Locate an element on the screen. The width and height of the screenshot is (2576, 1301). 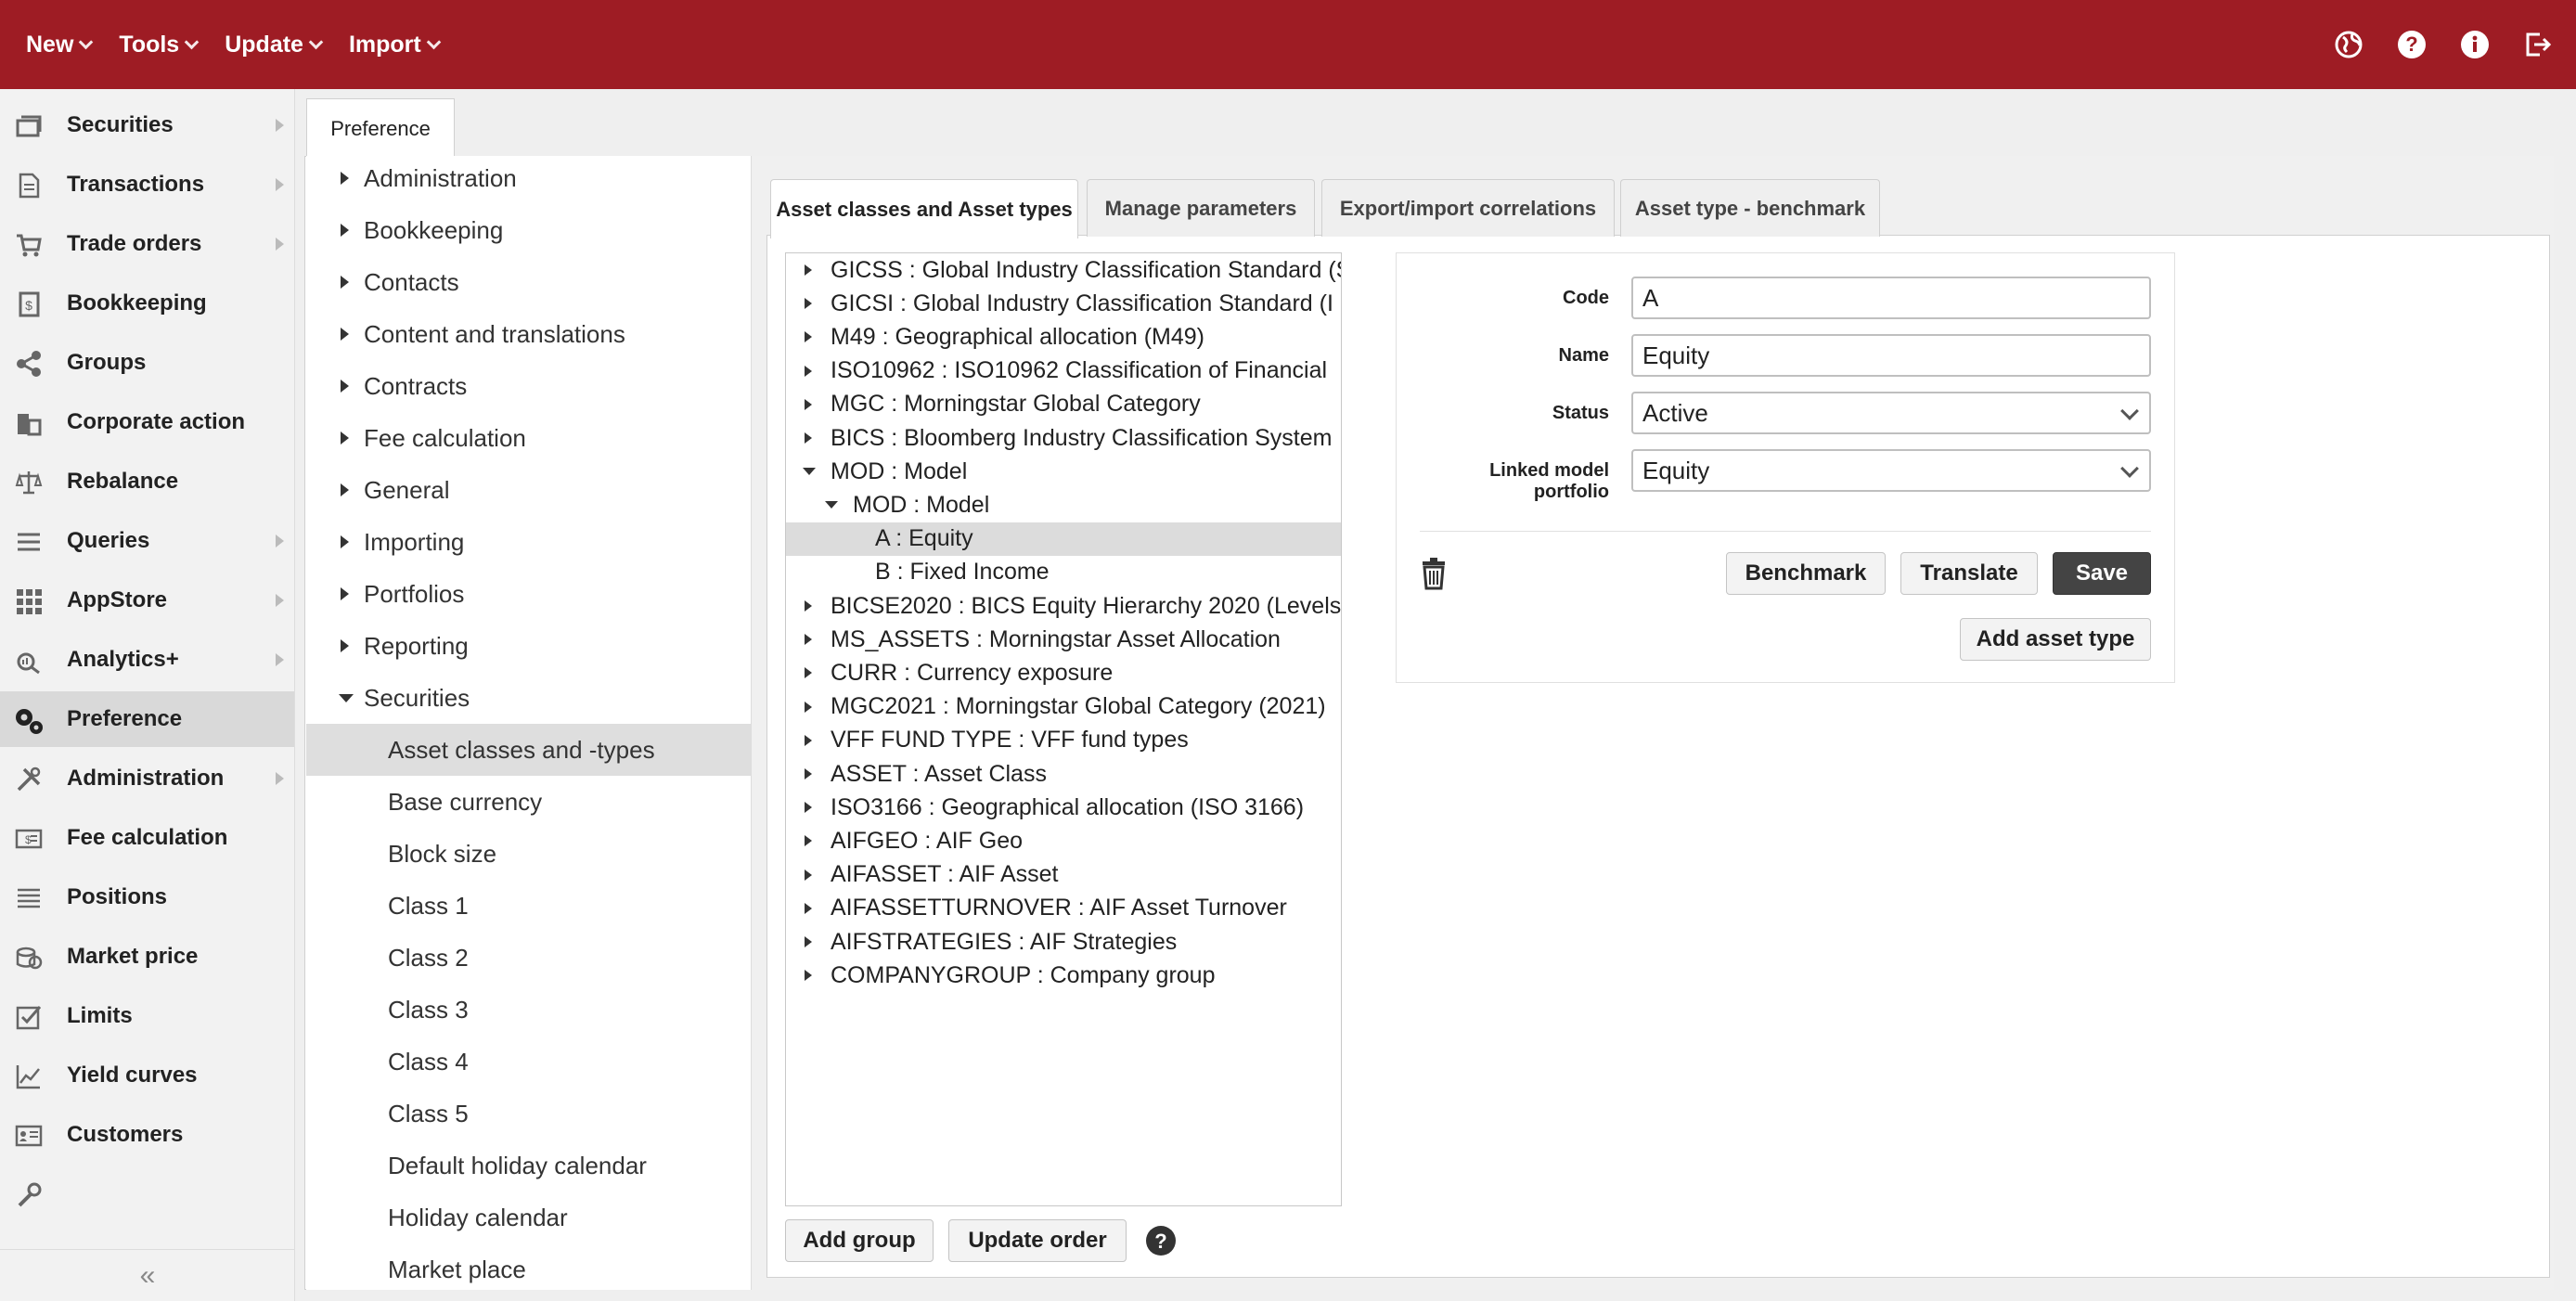
pref-item-holiday-calendar: Holiday calendar is located at coordinates (528, 1218).